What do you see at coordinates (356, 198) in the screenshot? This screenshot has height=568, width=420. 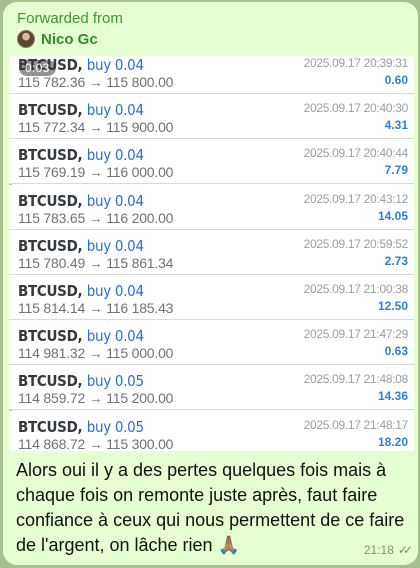 I see `trade-time: 2025.09.17 20:43:12` at bounding box center [356, 198].